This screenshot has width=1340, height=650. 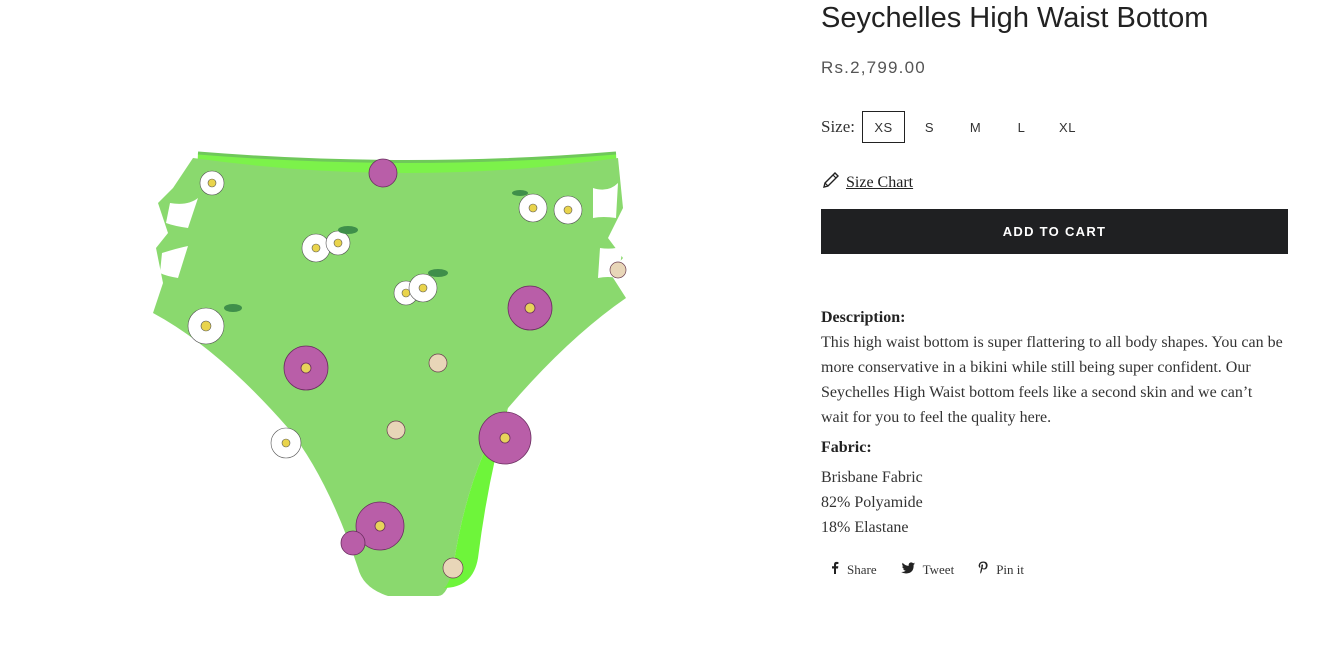 What do you see at coordinates (911, 569) in the screenshot?
I see `twitter-icon` at bounding box center [911, 569].